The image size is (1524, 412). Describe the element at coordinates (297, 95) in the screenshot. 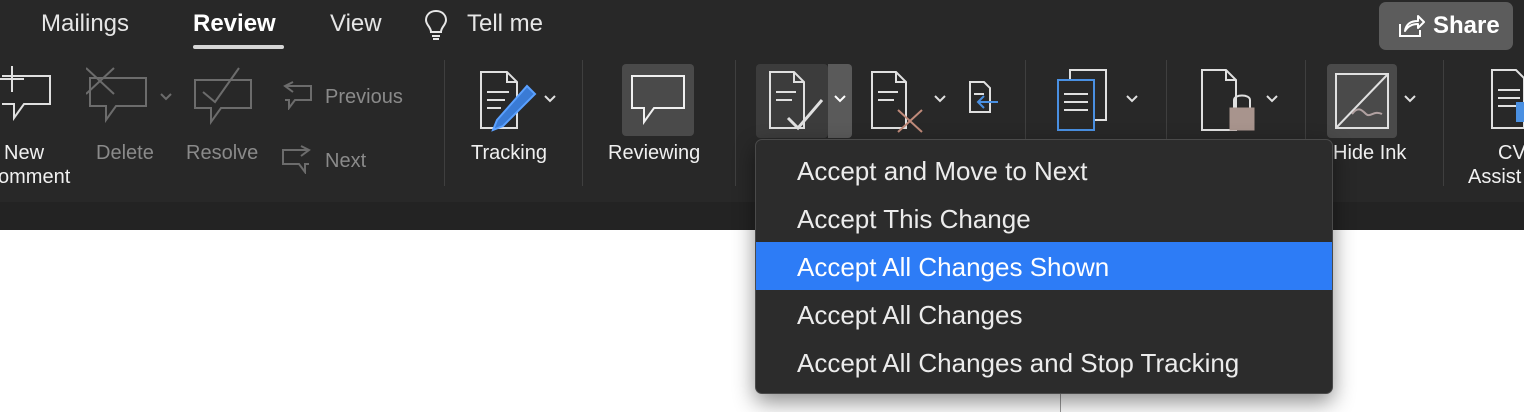

I see `previous-comment-icon` at that location.